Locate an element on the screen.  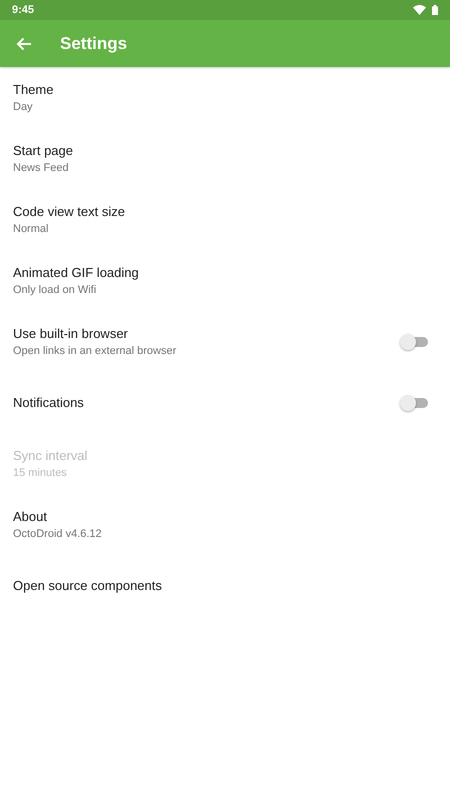
setting-summary: Only load on Wifi is located at coordinates (55, 290).